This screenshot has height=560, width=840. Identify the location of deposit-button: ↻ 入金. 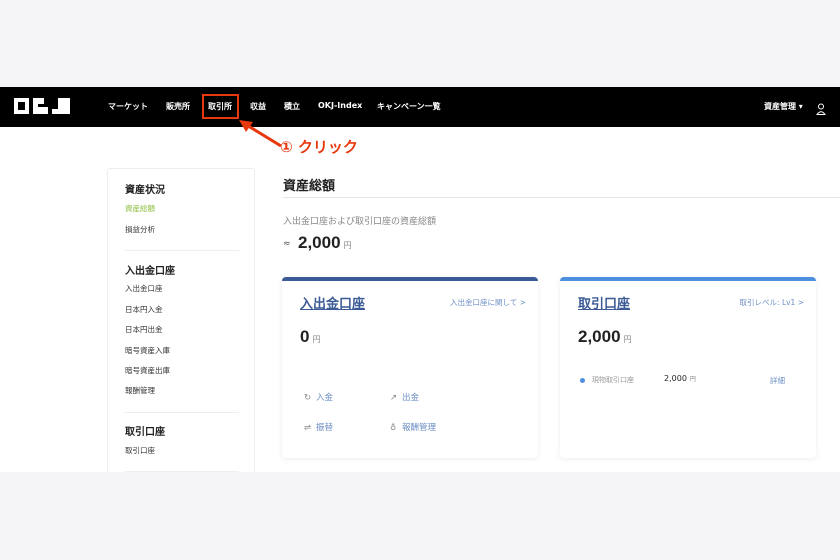
(318, 397).